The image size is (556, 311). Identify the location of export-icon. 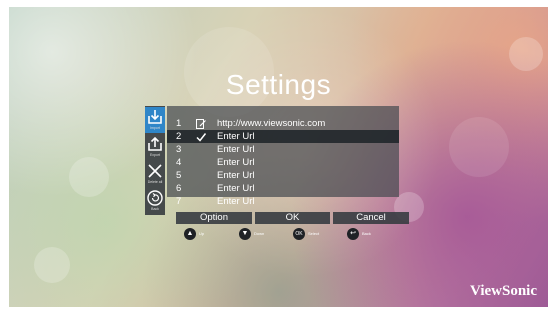
(155, 143).